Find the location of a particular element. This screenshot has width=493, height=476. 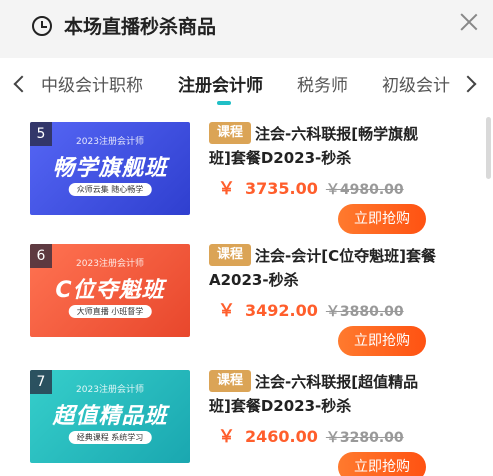

price-row: ￥ 3735.00 ￥4980.00 is located at coordinates (311, 186).